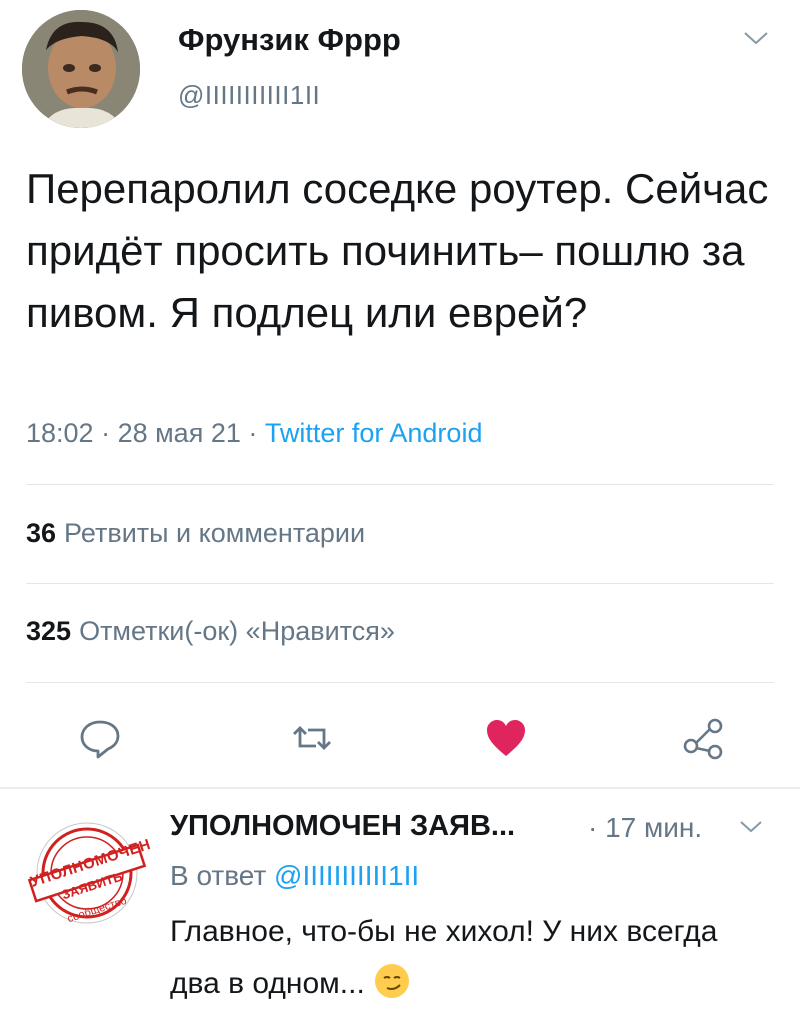  I want to click on author-handle: @IIIIIIIIIII1II, so click(249, 95).